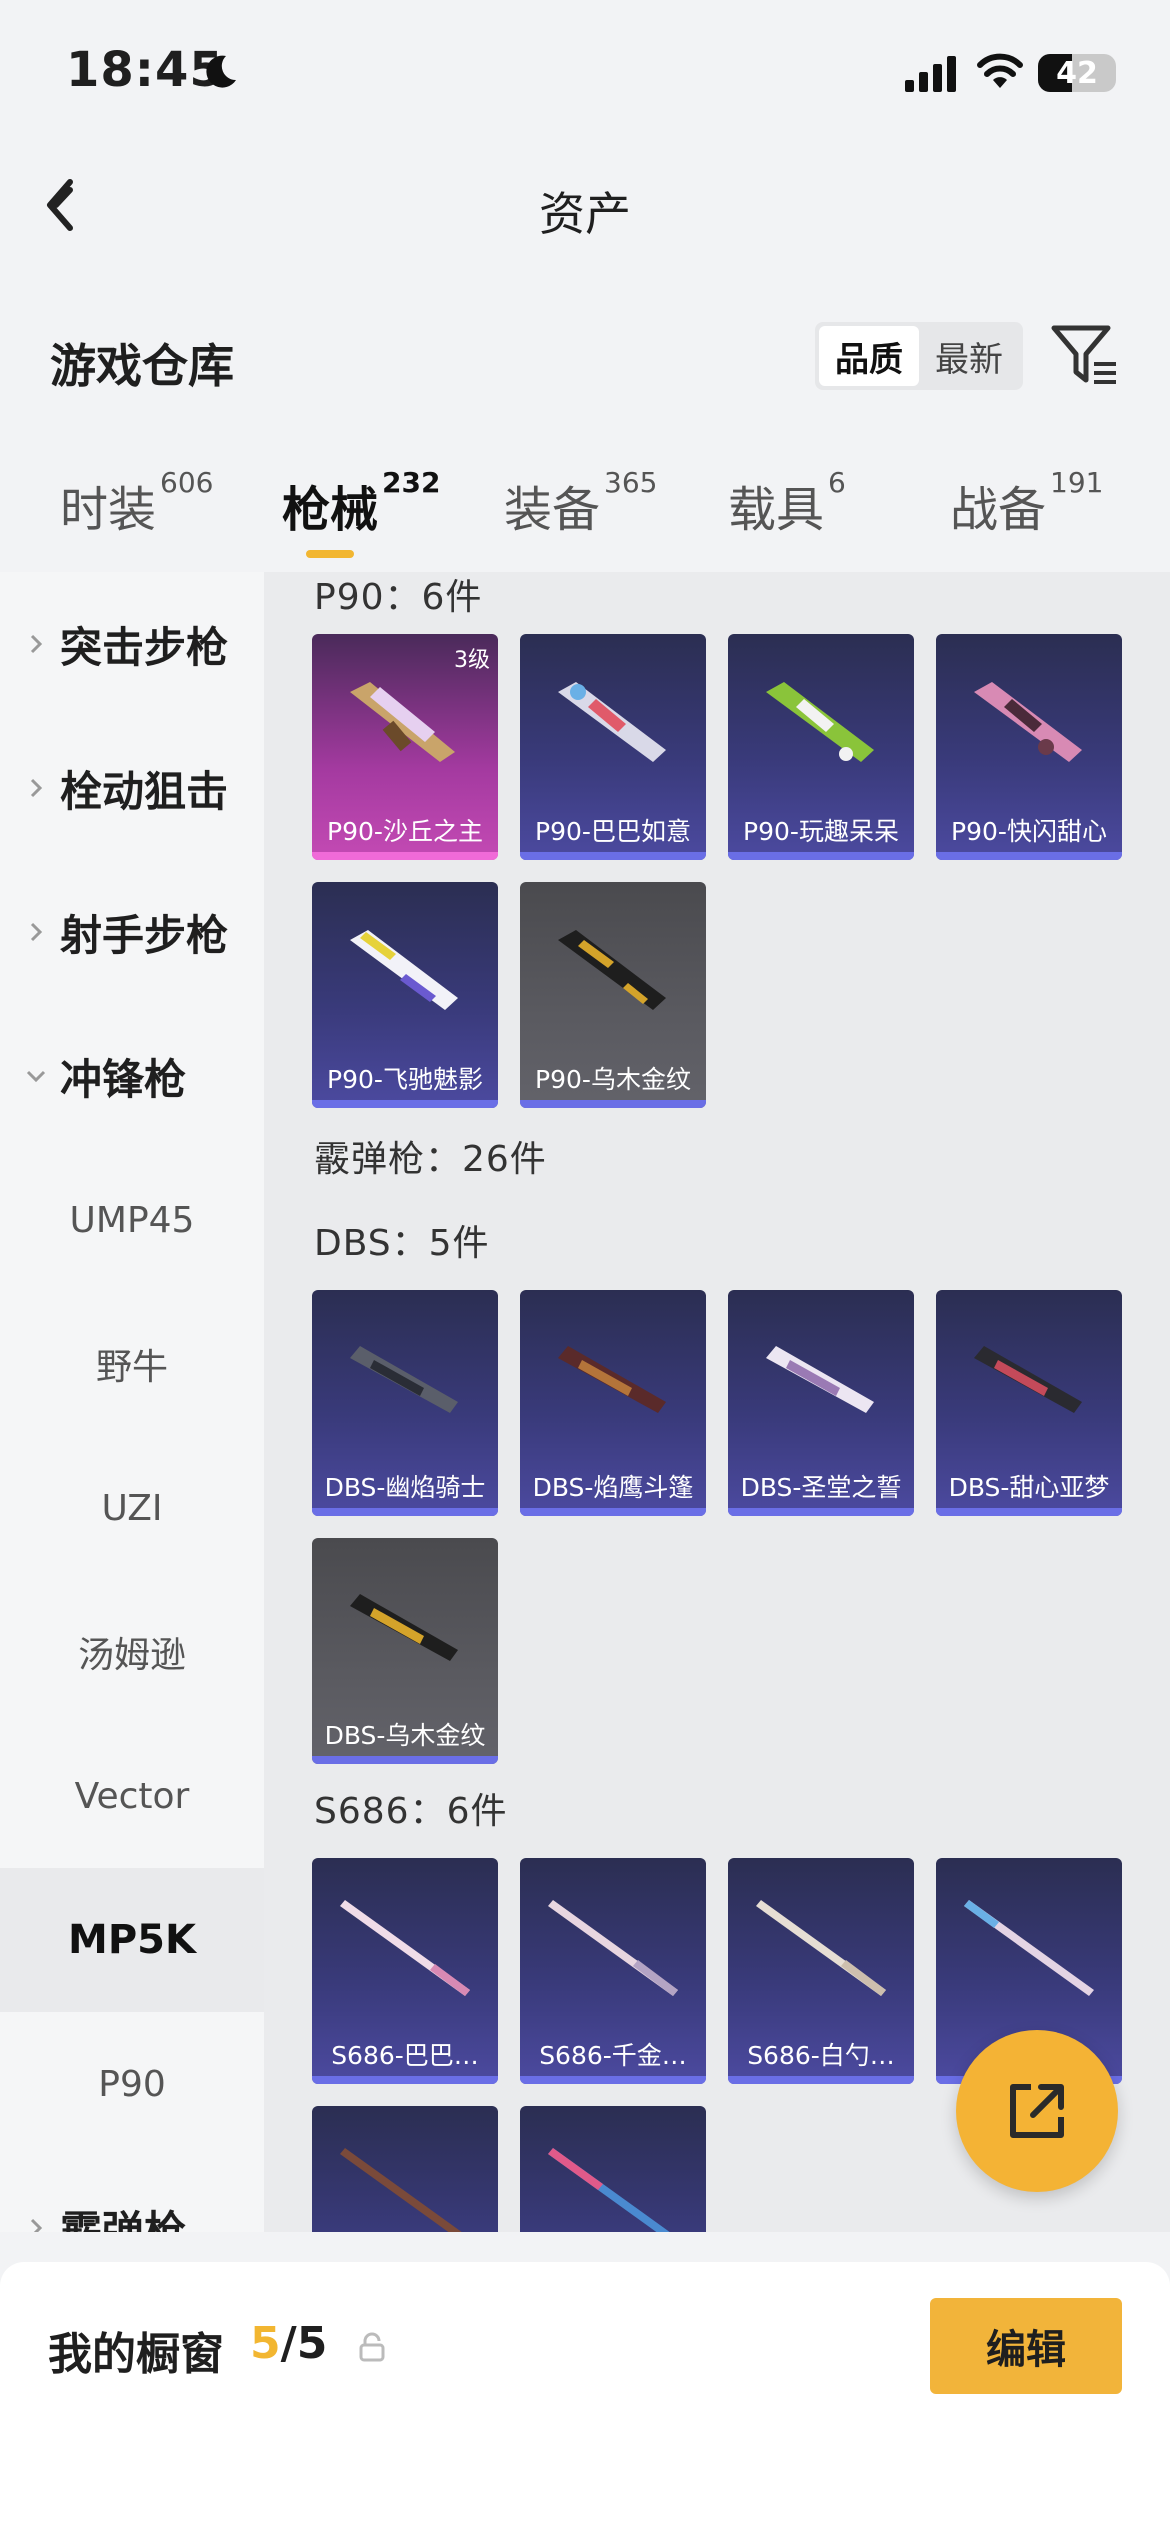 The width and height of the screenshot is (1170, 2532). Describe the element at coordinates (411, 1811) in the screenshot. I see `group-header-s686: S686：6件` at that location.